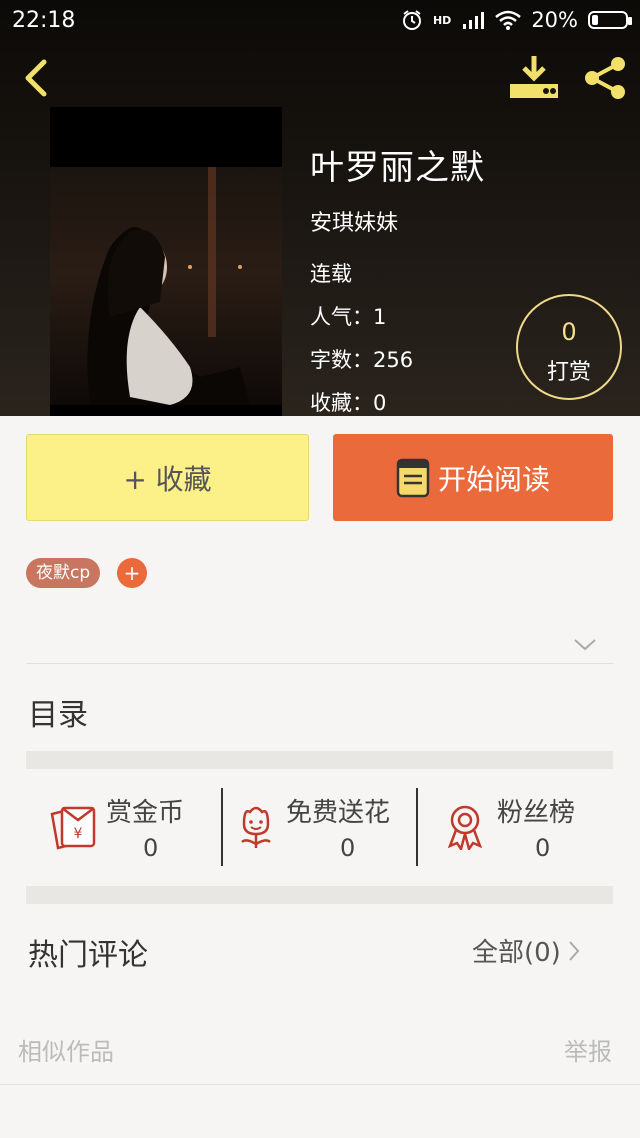 The width and height of the screenshot is (640, 1138). Describe the element at coordinates (508, 20) in the screenshot. I see `wifi-icon` at that location.